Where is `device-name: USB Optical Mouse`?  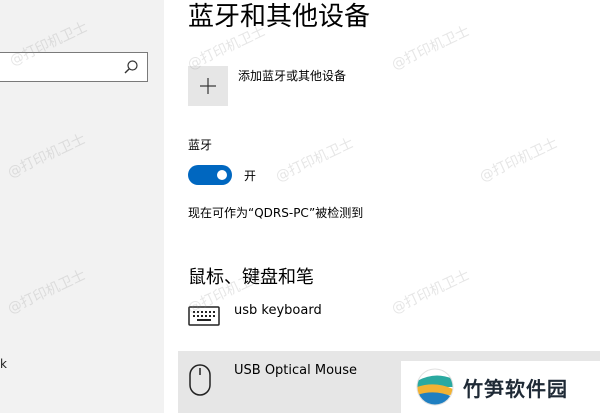
device-name: USB Optical Mouse is located at coordinates (296, 370).